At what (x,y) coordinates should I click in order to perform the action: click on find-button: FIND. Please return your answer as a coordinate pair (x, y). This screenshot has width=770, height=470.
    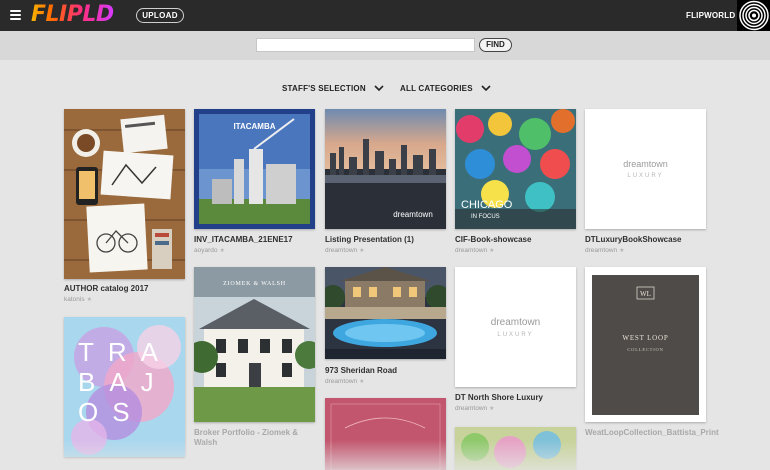
    Looking at the image, I should click on (495, 45).